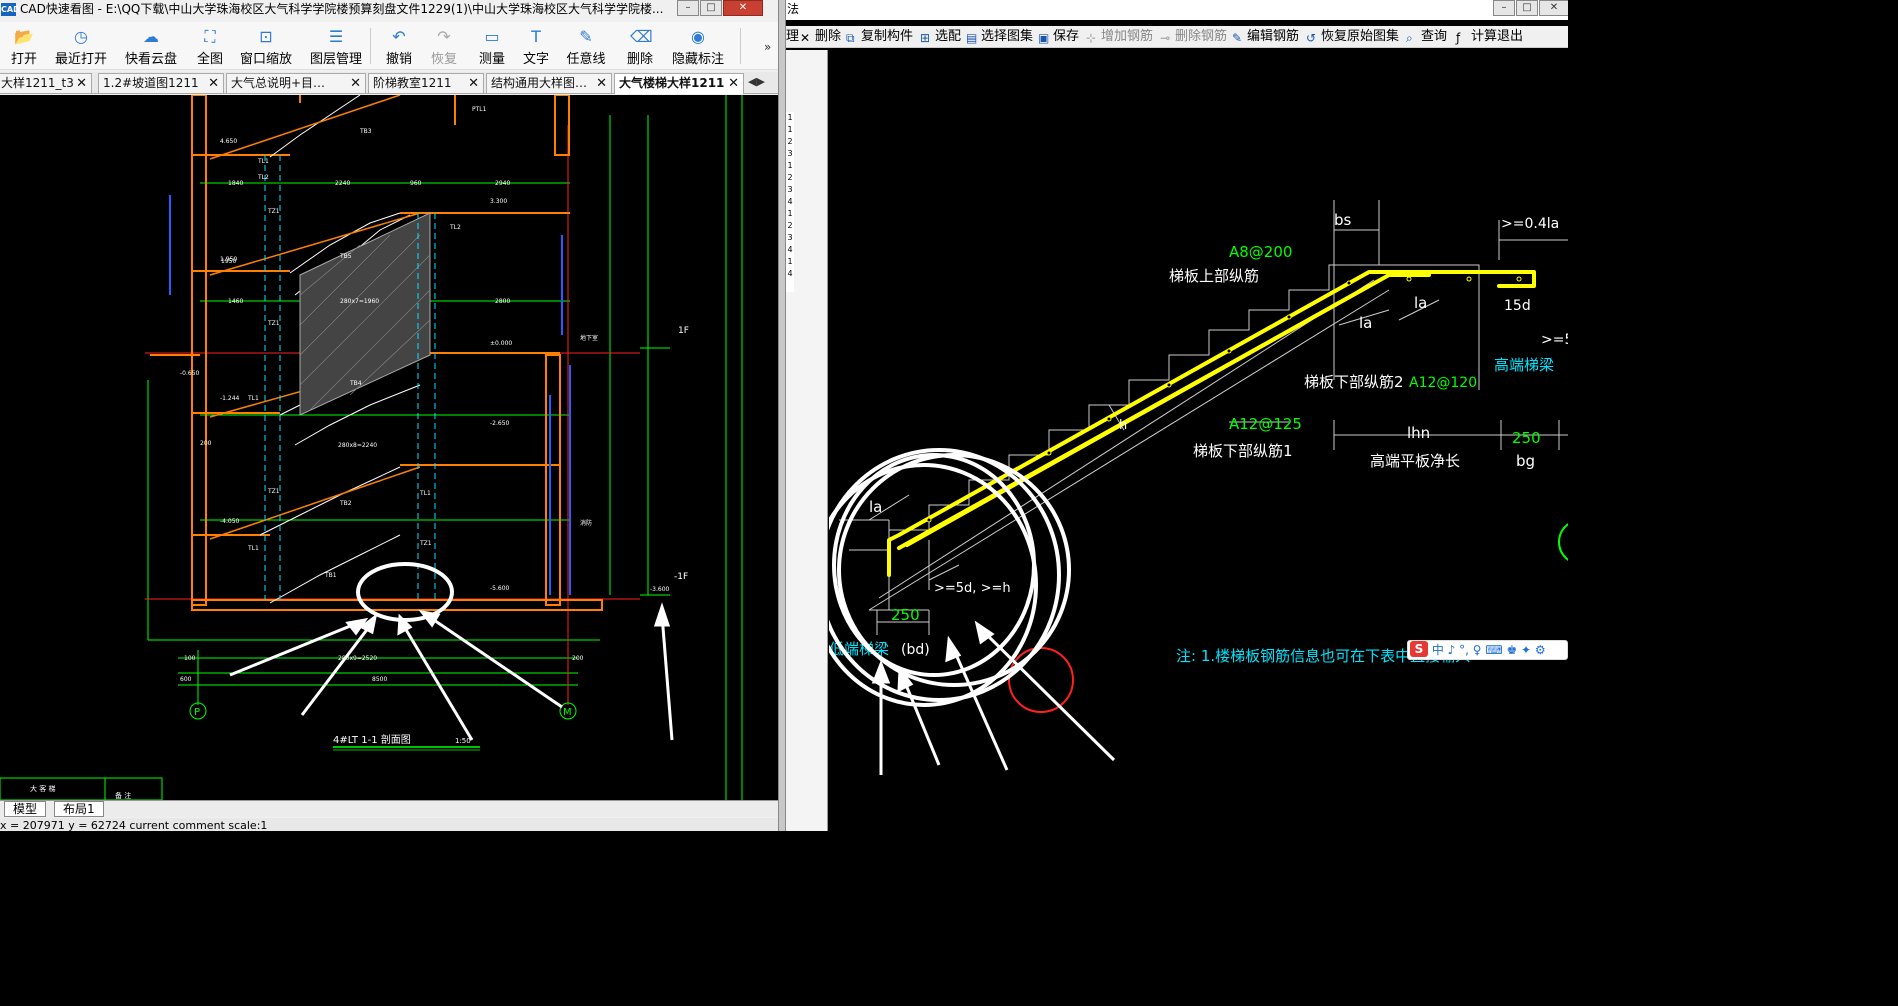 This screenshot has height=1006, width=1898. Describe the element at coordinates (426, 83) in the screenshot. I see `document-tab-4: 阶梯教室1211 ✕` at that location.